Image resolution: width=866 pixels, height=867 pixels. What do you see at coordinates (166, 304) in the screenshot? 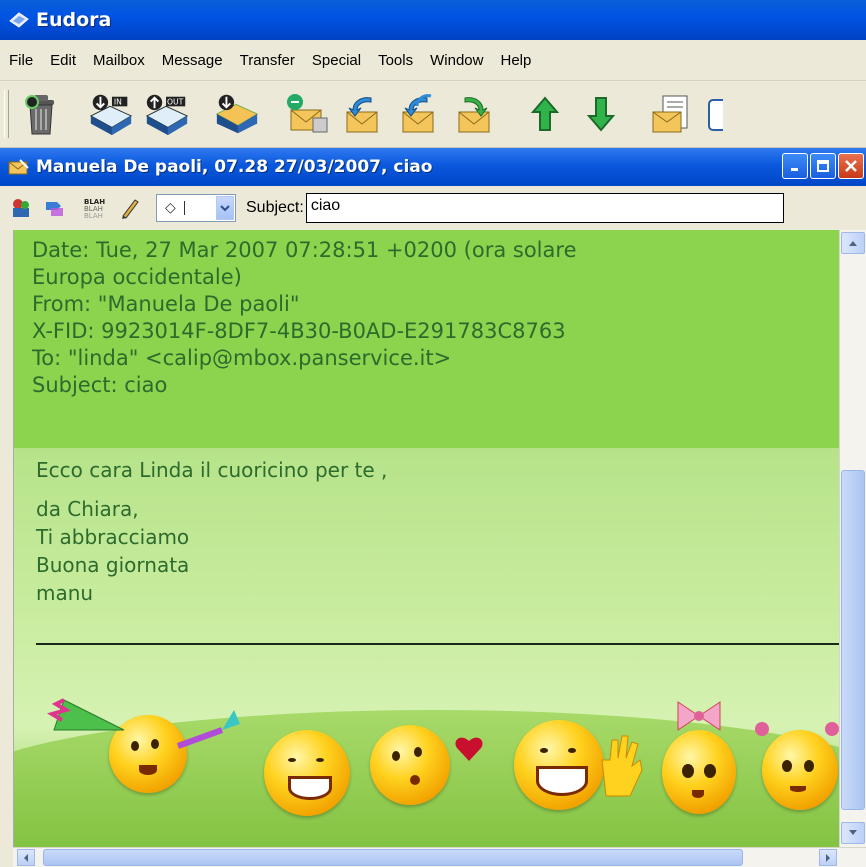
I see `header-from: From: "Manuela De paoli"` at bounding box center [166, 304].